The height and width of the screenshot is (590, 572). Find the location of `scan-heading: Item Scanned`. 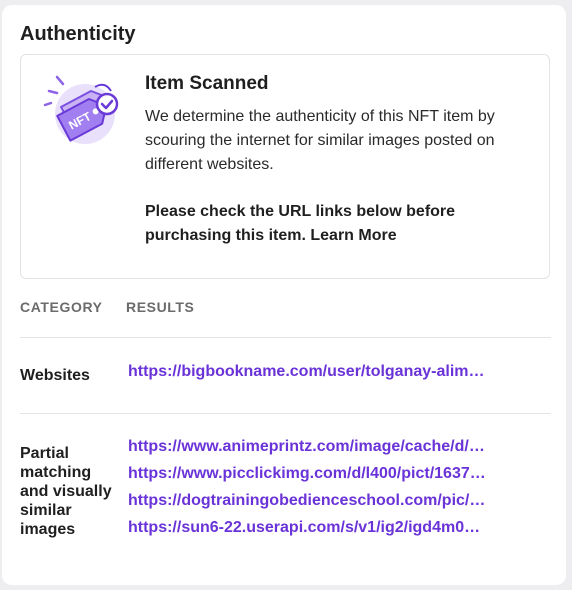

scan-heading: Item Scanned is located at coordinates (207, 83).